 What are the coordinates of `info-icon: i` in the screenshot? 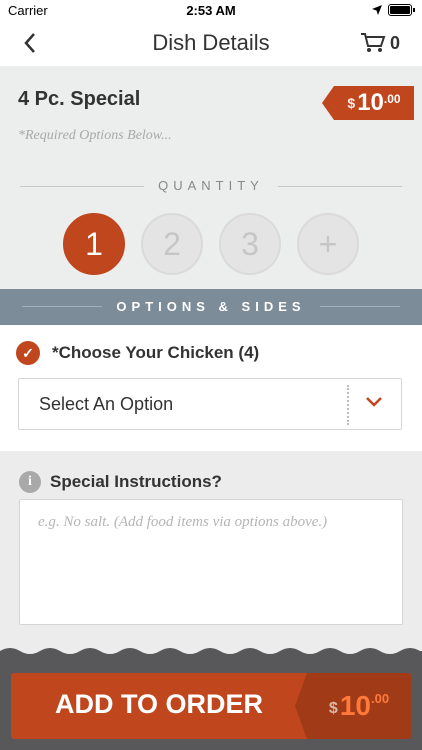 It's located at (30, 482).